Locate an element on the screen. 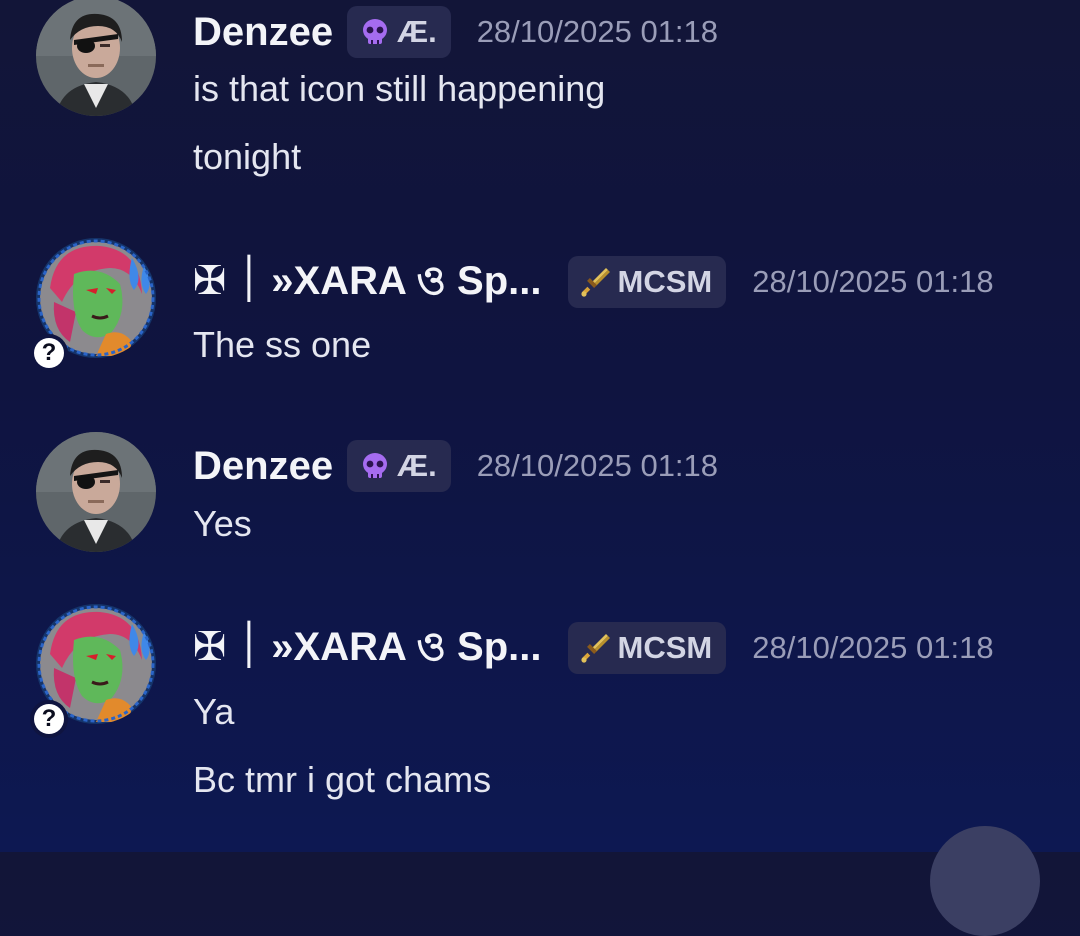 Image resolution: width=1080 pixels, height=936 pixels. message-text: Bc tmr i got chams is located at coordinates (342, 779).